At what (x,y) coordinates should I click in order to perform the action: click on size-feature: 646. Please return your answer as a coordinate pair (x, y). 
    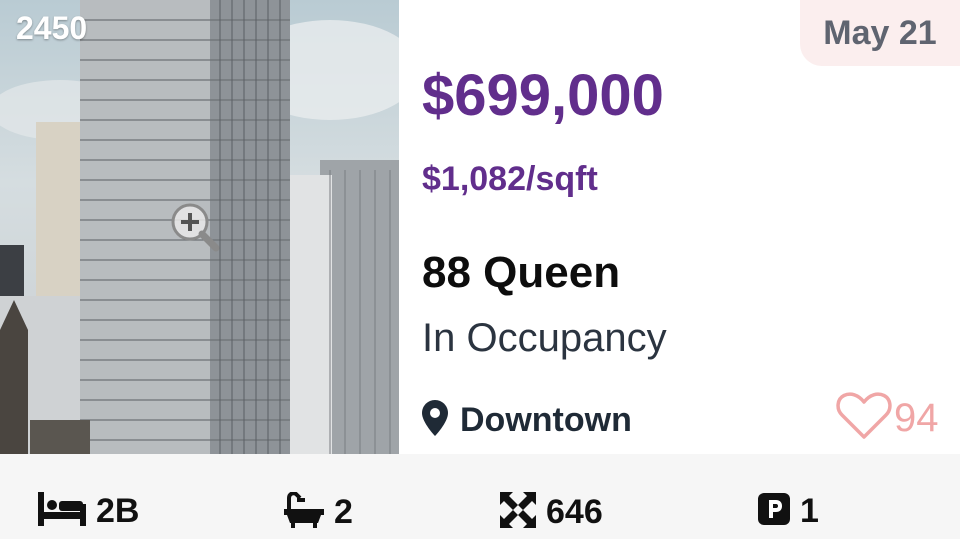
    Looking at the image, I should click on (551, 512).